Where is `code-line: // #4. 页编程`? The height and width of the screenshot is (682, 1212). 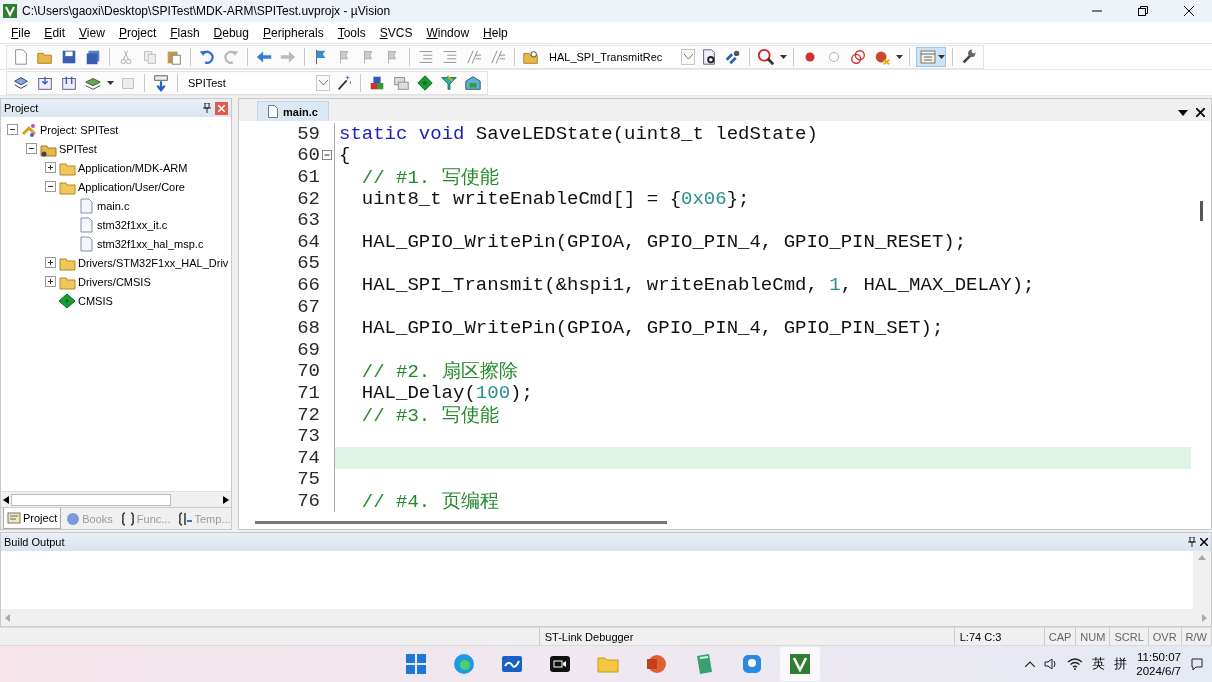
code-line: // #4. 页编程 is located at coordinates (429, 501).